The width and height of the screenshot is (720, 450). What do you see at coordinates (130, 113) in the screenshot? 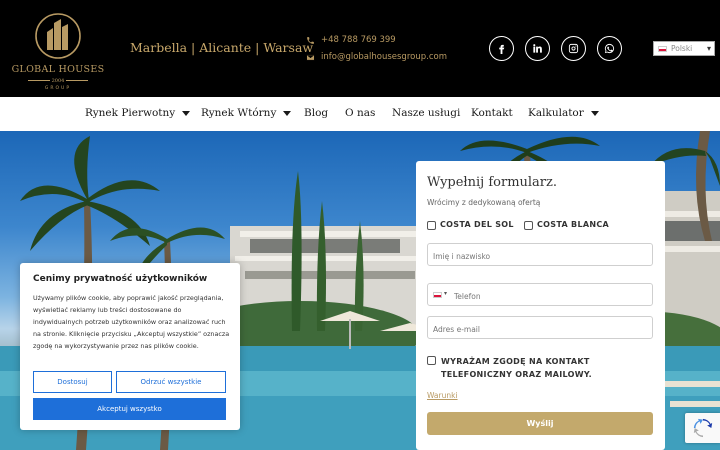
I see `nav-label: Rynek Pierwotny` at bounding box center [130, 113].